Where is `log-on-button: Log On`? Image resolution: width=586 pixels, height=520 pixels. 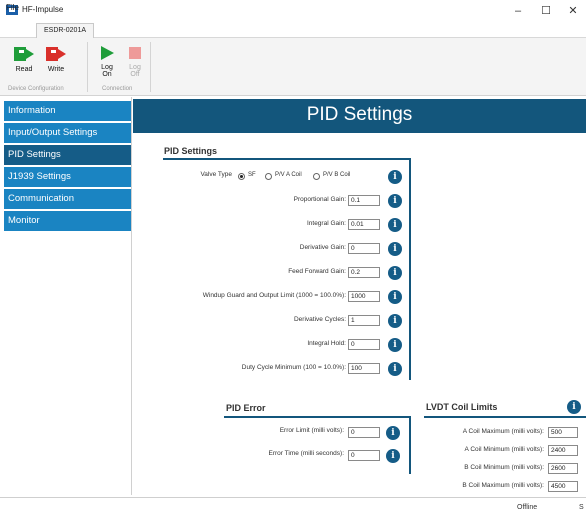
log-on-button: Log On is located at coordinates (107, 66).